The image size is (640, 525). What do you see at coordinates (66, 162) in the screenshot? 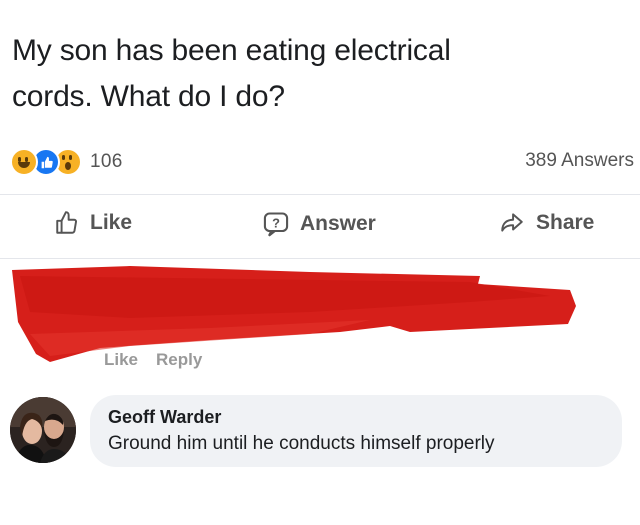
I see `reactions-summary: 106` at bounding box center [66, 162].